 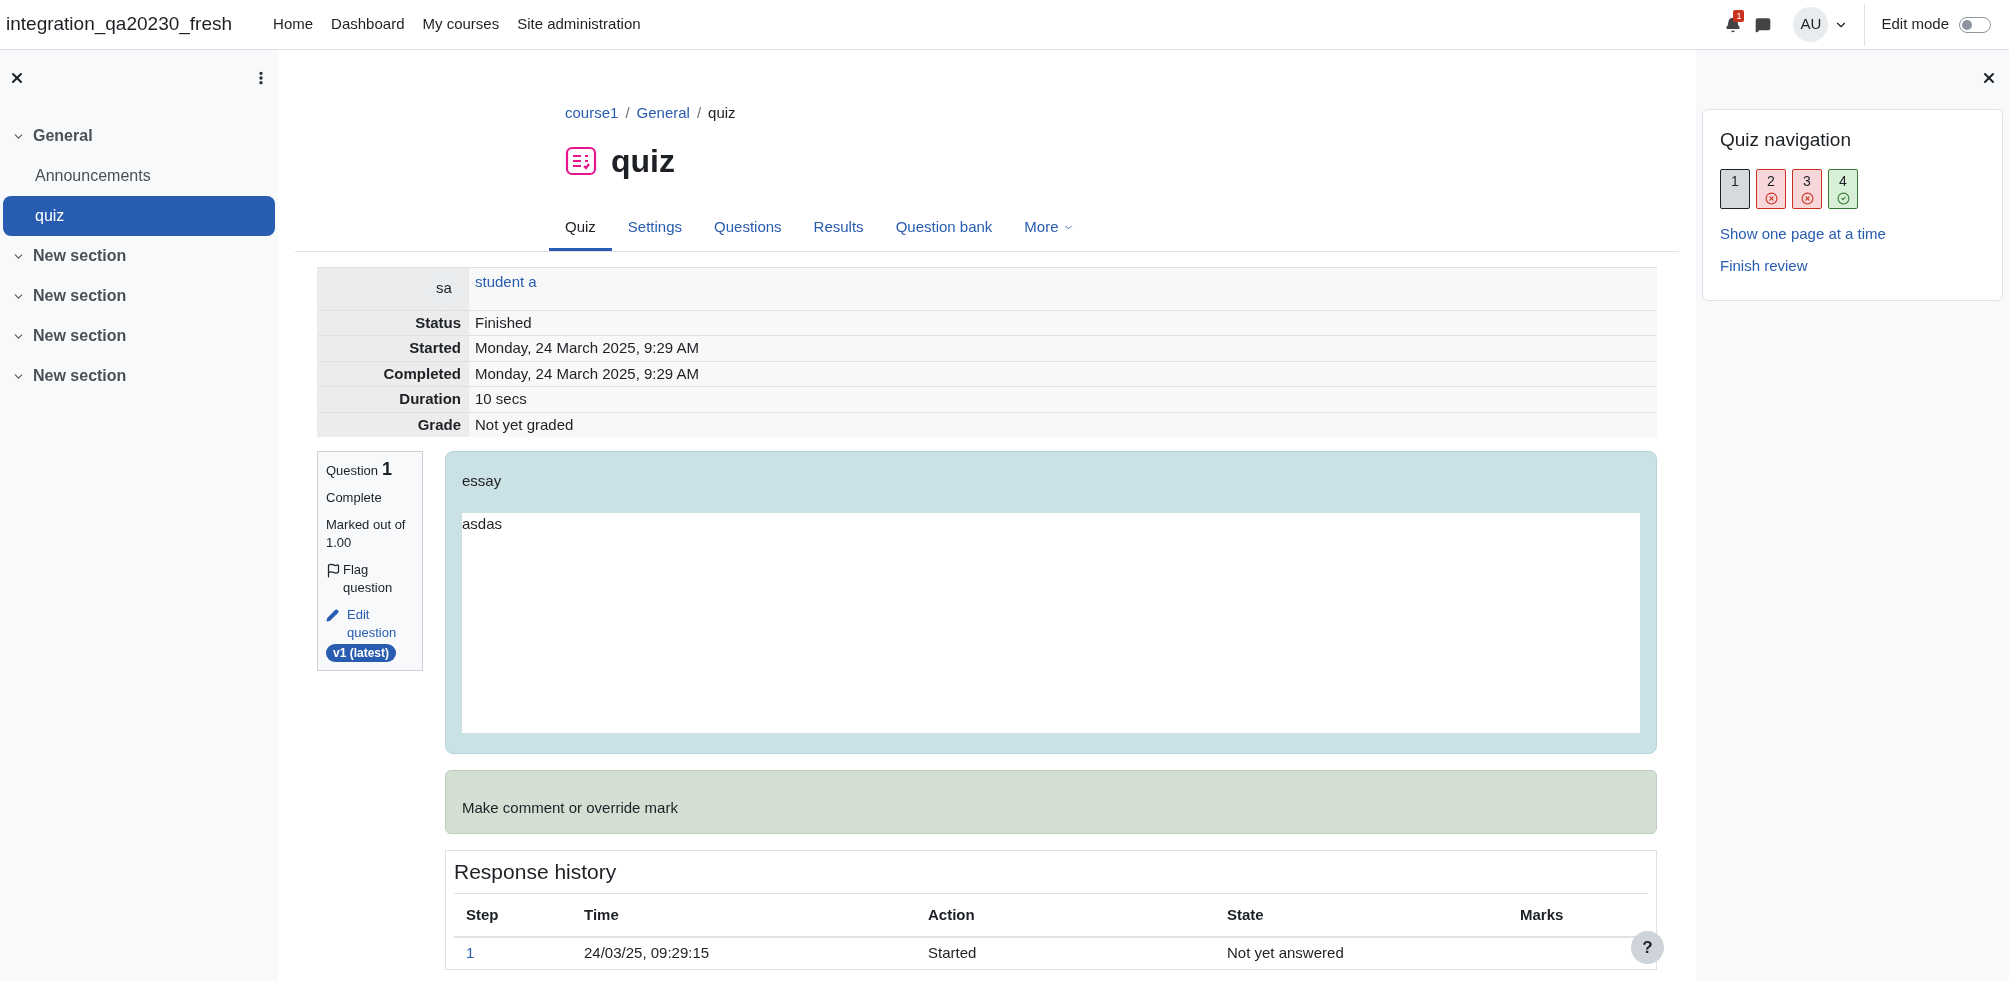 What do you see at coordinates (1051, 872) in the screenshot?
I see `response-history-title: Response history` at bounding box center [1051, 872].